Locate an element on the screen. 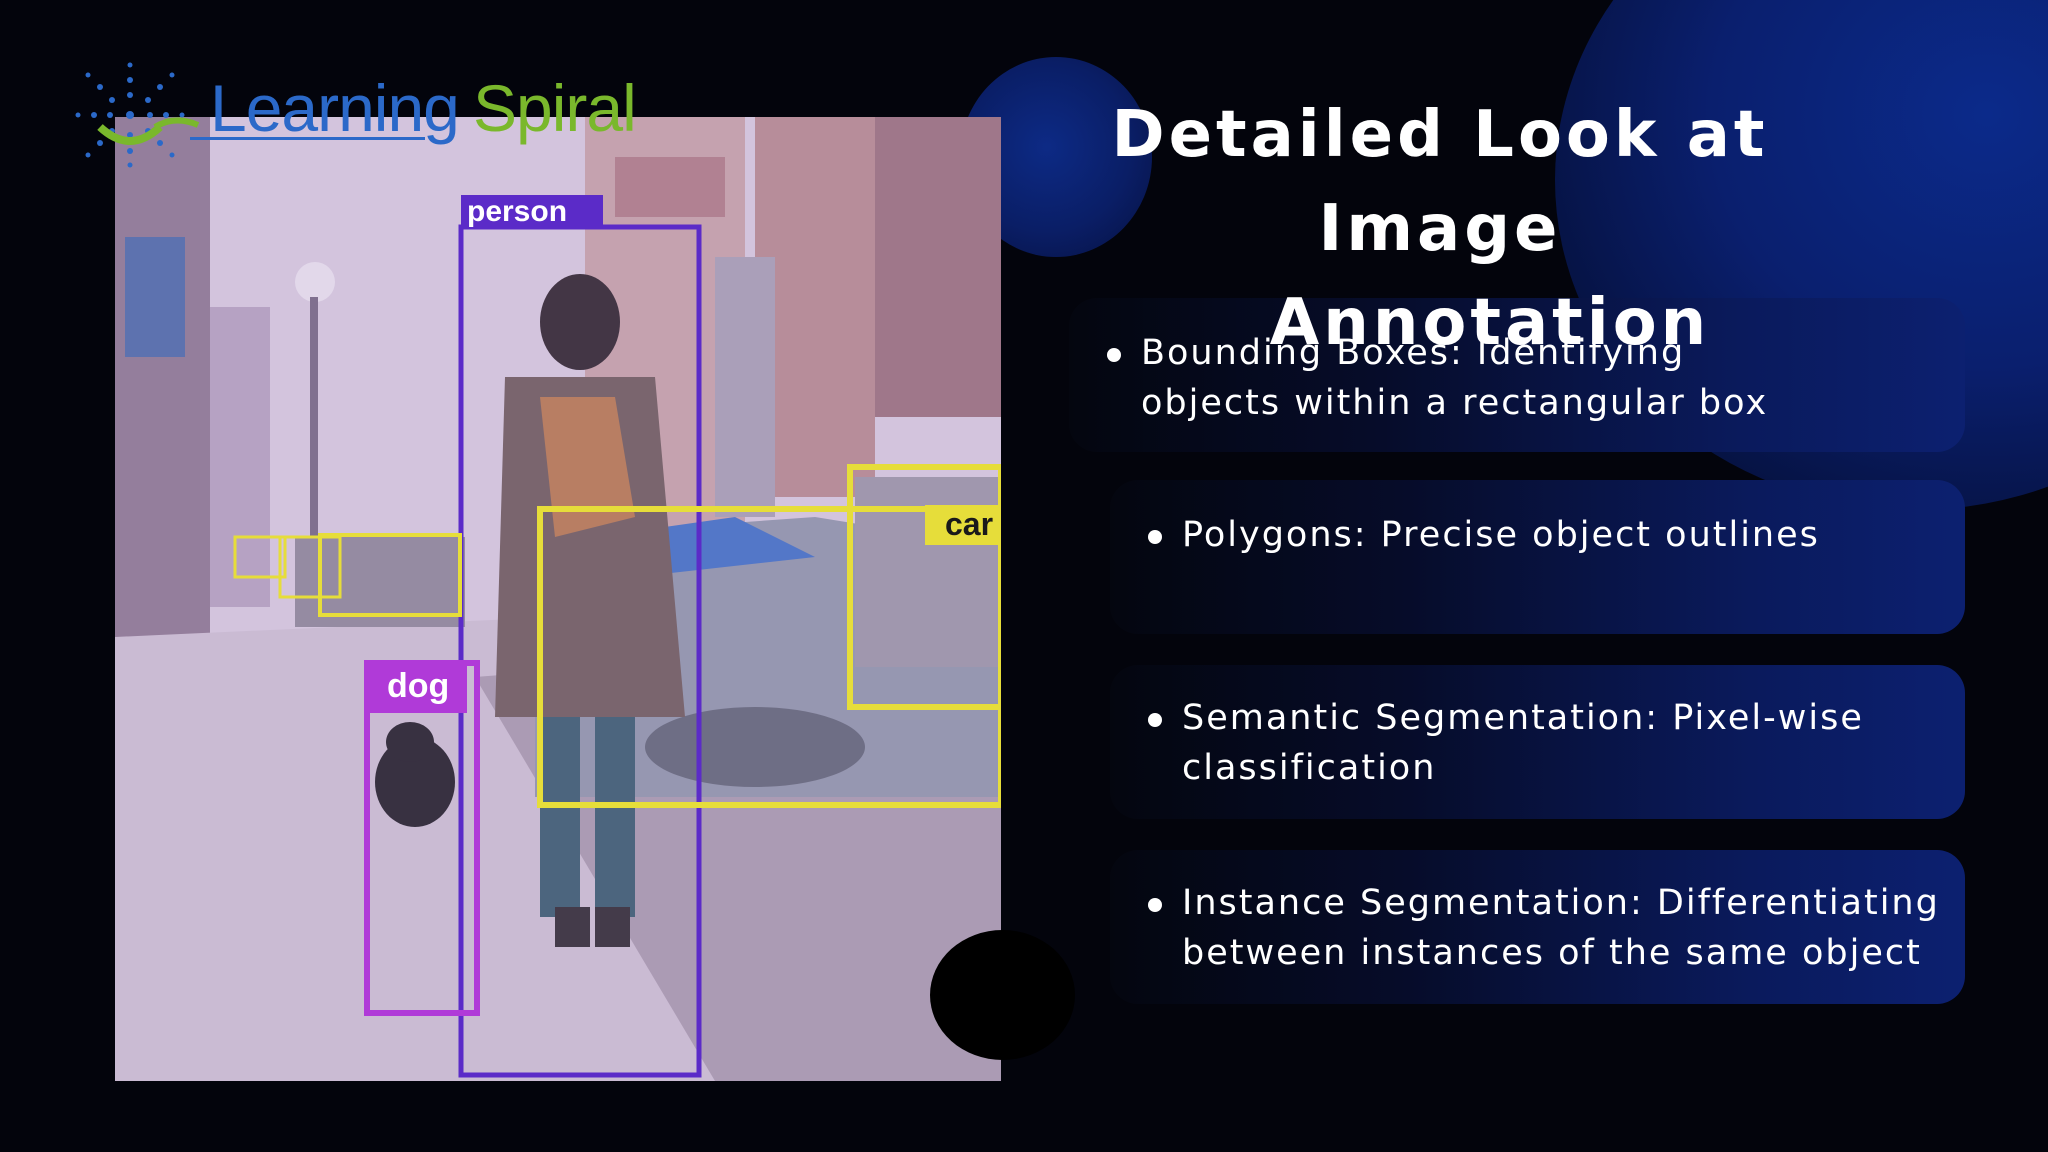  decorative-ring is located at coordinates (1002, 995).